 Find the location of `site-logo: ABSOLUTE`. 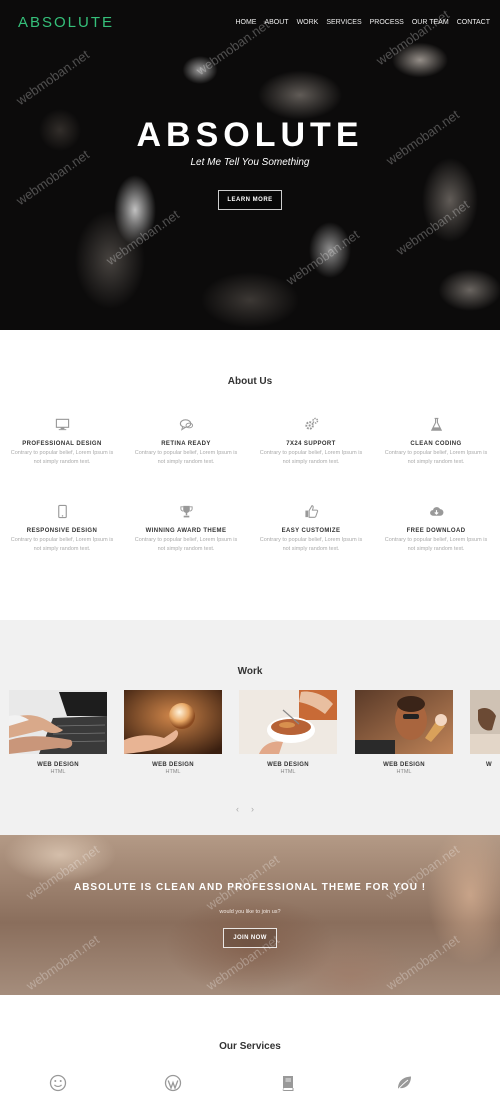

site-logo: ABSOLUTE is located at coordinates (66, 22).